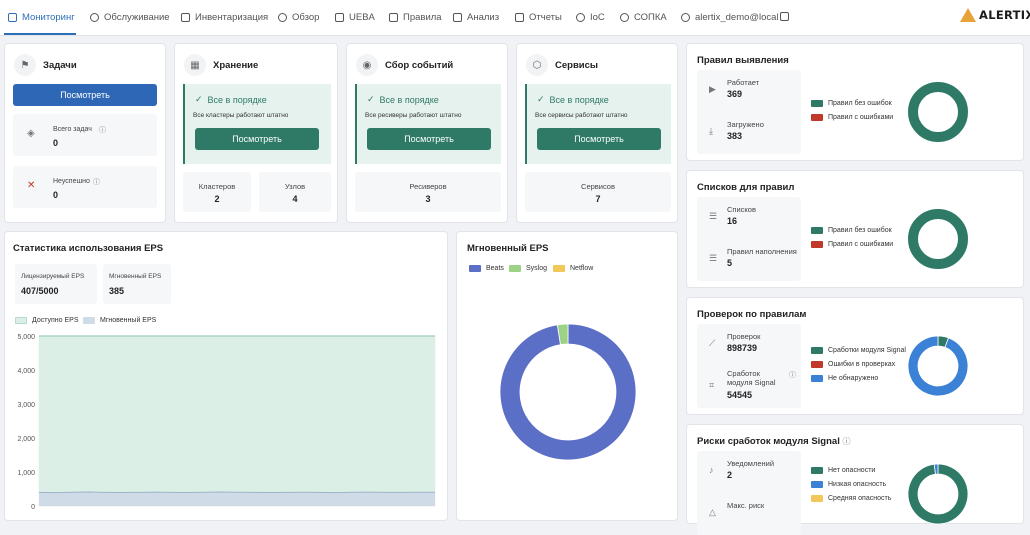 The height and width of the screenshot is (535, 1030). I want to click on legend-lists-ok: Правил без ошибок, so click(851, 230).